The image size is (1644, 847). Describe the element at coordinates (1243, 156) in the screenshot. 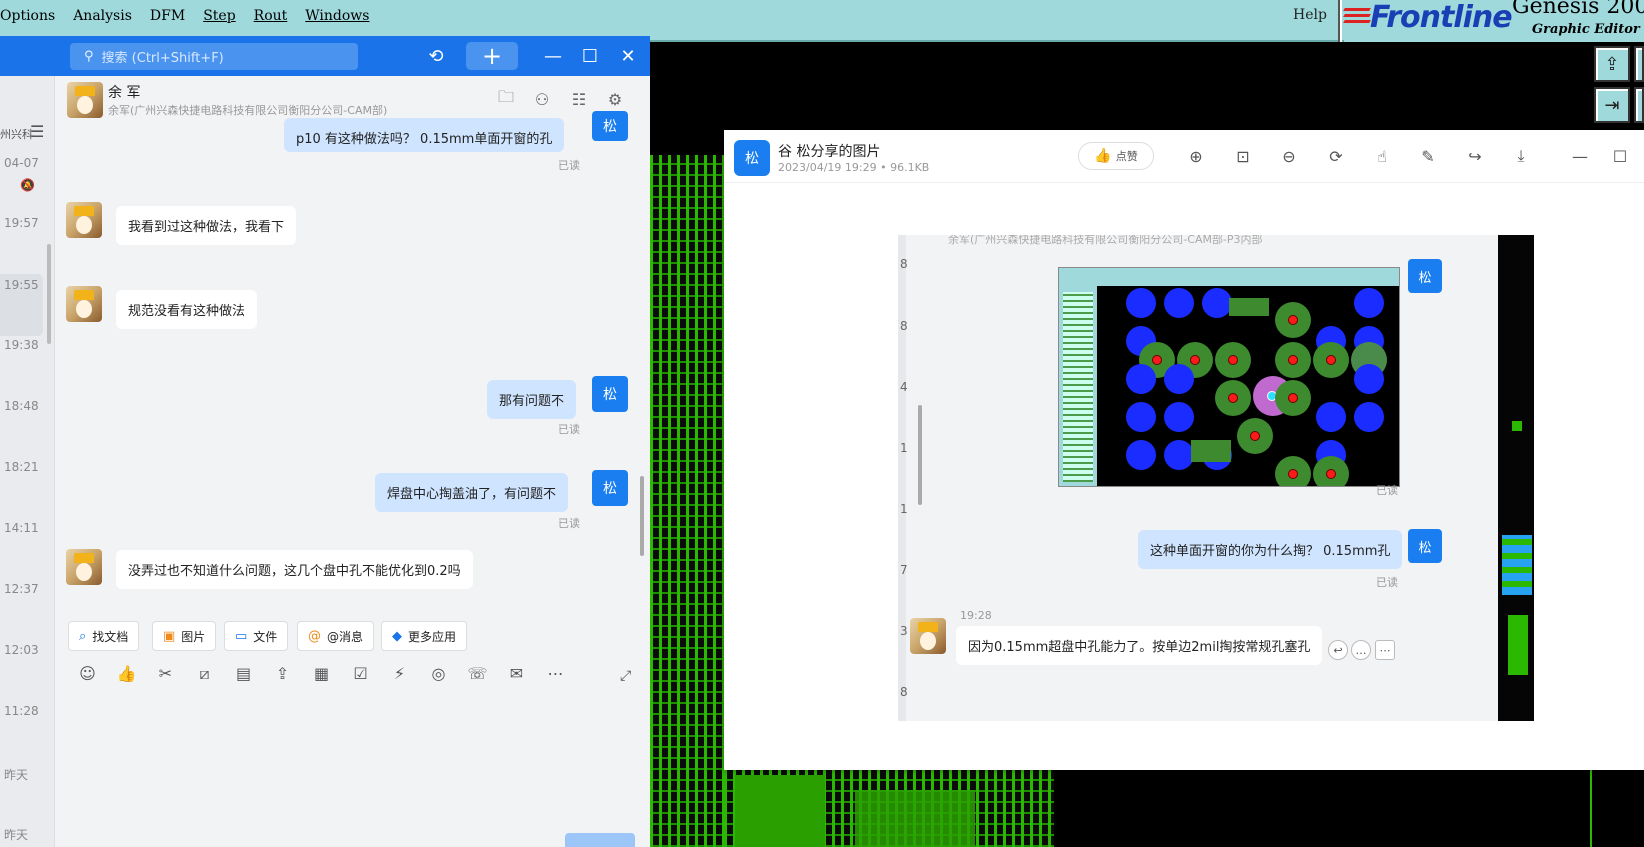

I see `actual-size-icon: ⊡` at that location.